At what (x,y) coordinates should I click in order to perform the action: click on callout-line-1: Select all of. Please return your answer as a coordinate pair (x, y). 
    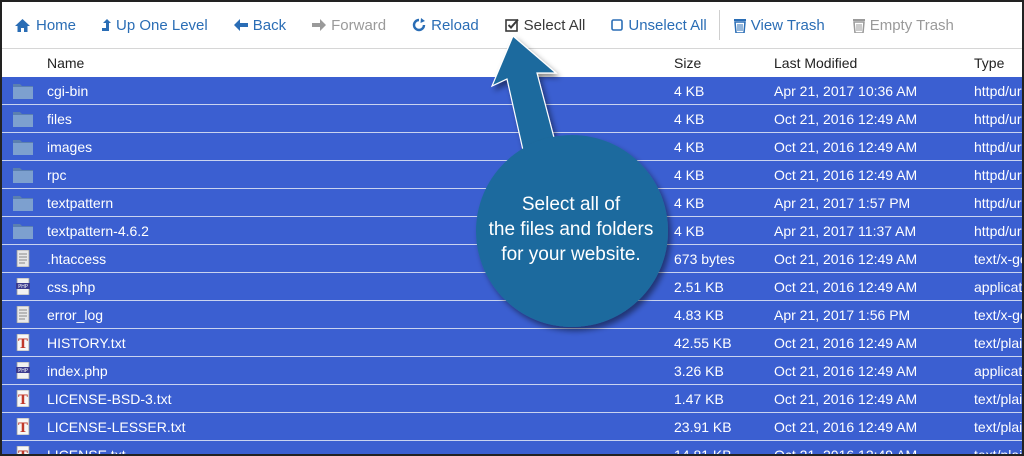
    Looking at the image, I should click on (571, 204).